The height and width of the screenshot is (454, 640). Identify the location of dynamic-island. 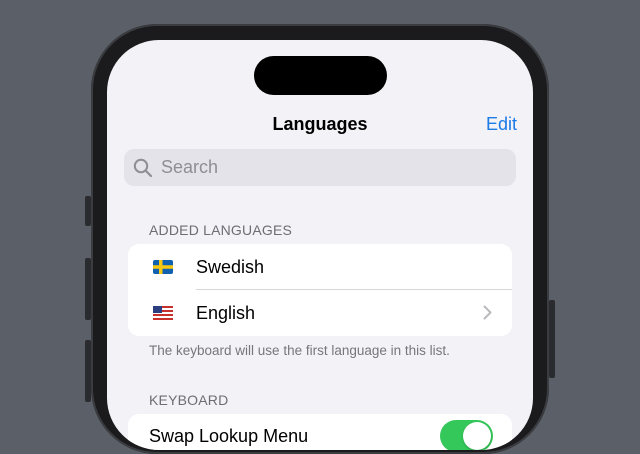
(320, 75).